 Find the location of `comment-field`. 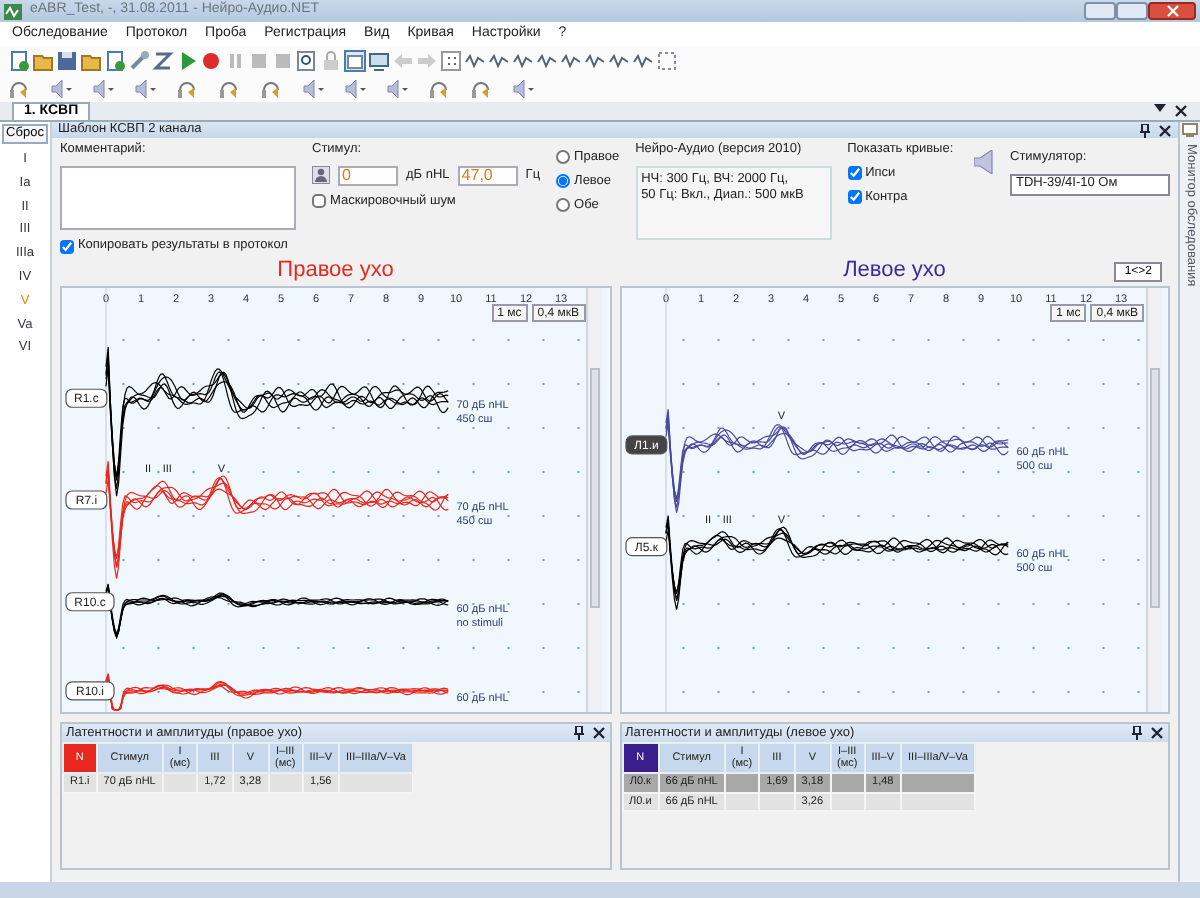

comment-field is located at coordinates (178, 198).